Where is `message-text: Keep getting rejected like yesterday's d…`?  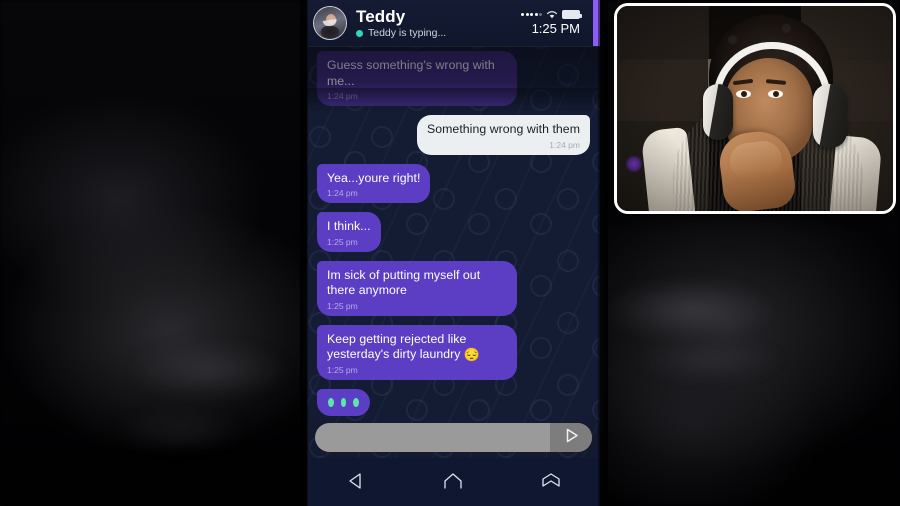 message-text: Keep getting rejected like yesterday's d… is located at coordinates (404, 347).